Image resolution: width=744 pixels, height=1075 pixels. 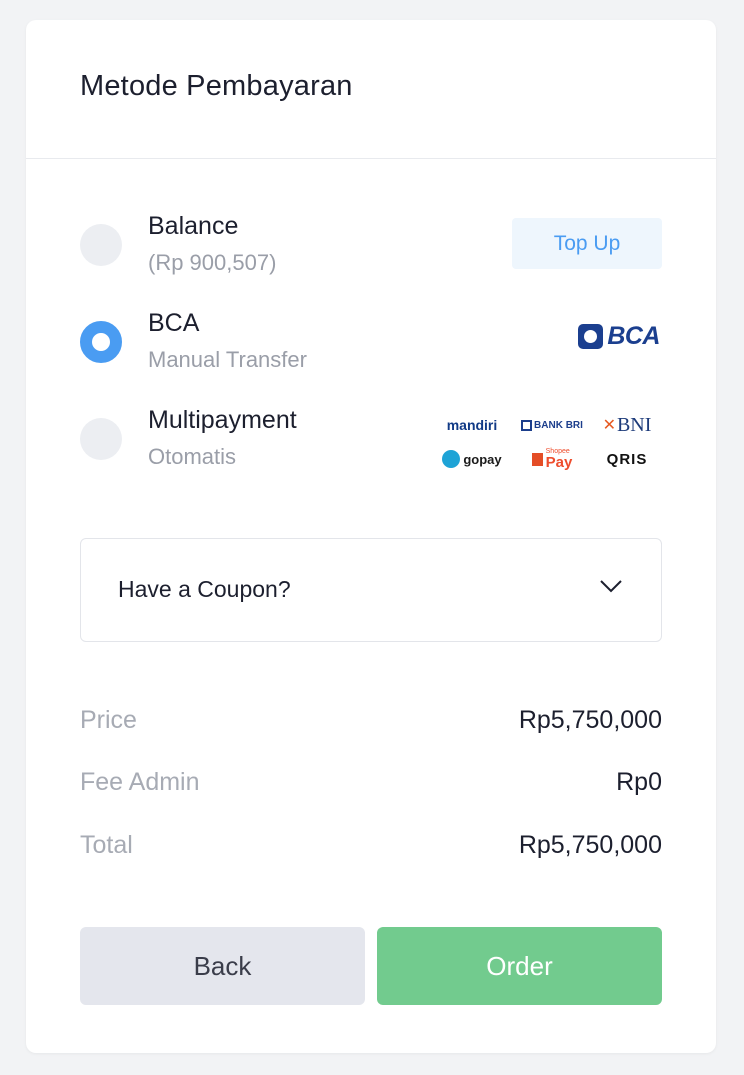 I want to click on bri-icon, so click(x=527, y=425).